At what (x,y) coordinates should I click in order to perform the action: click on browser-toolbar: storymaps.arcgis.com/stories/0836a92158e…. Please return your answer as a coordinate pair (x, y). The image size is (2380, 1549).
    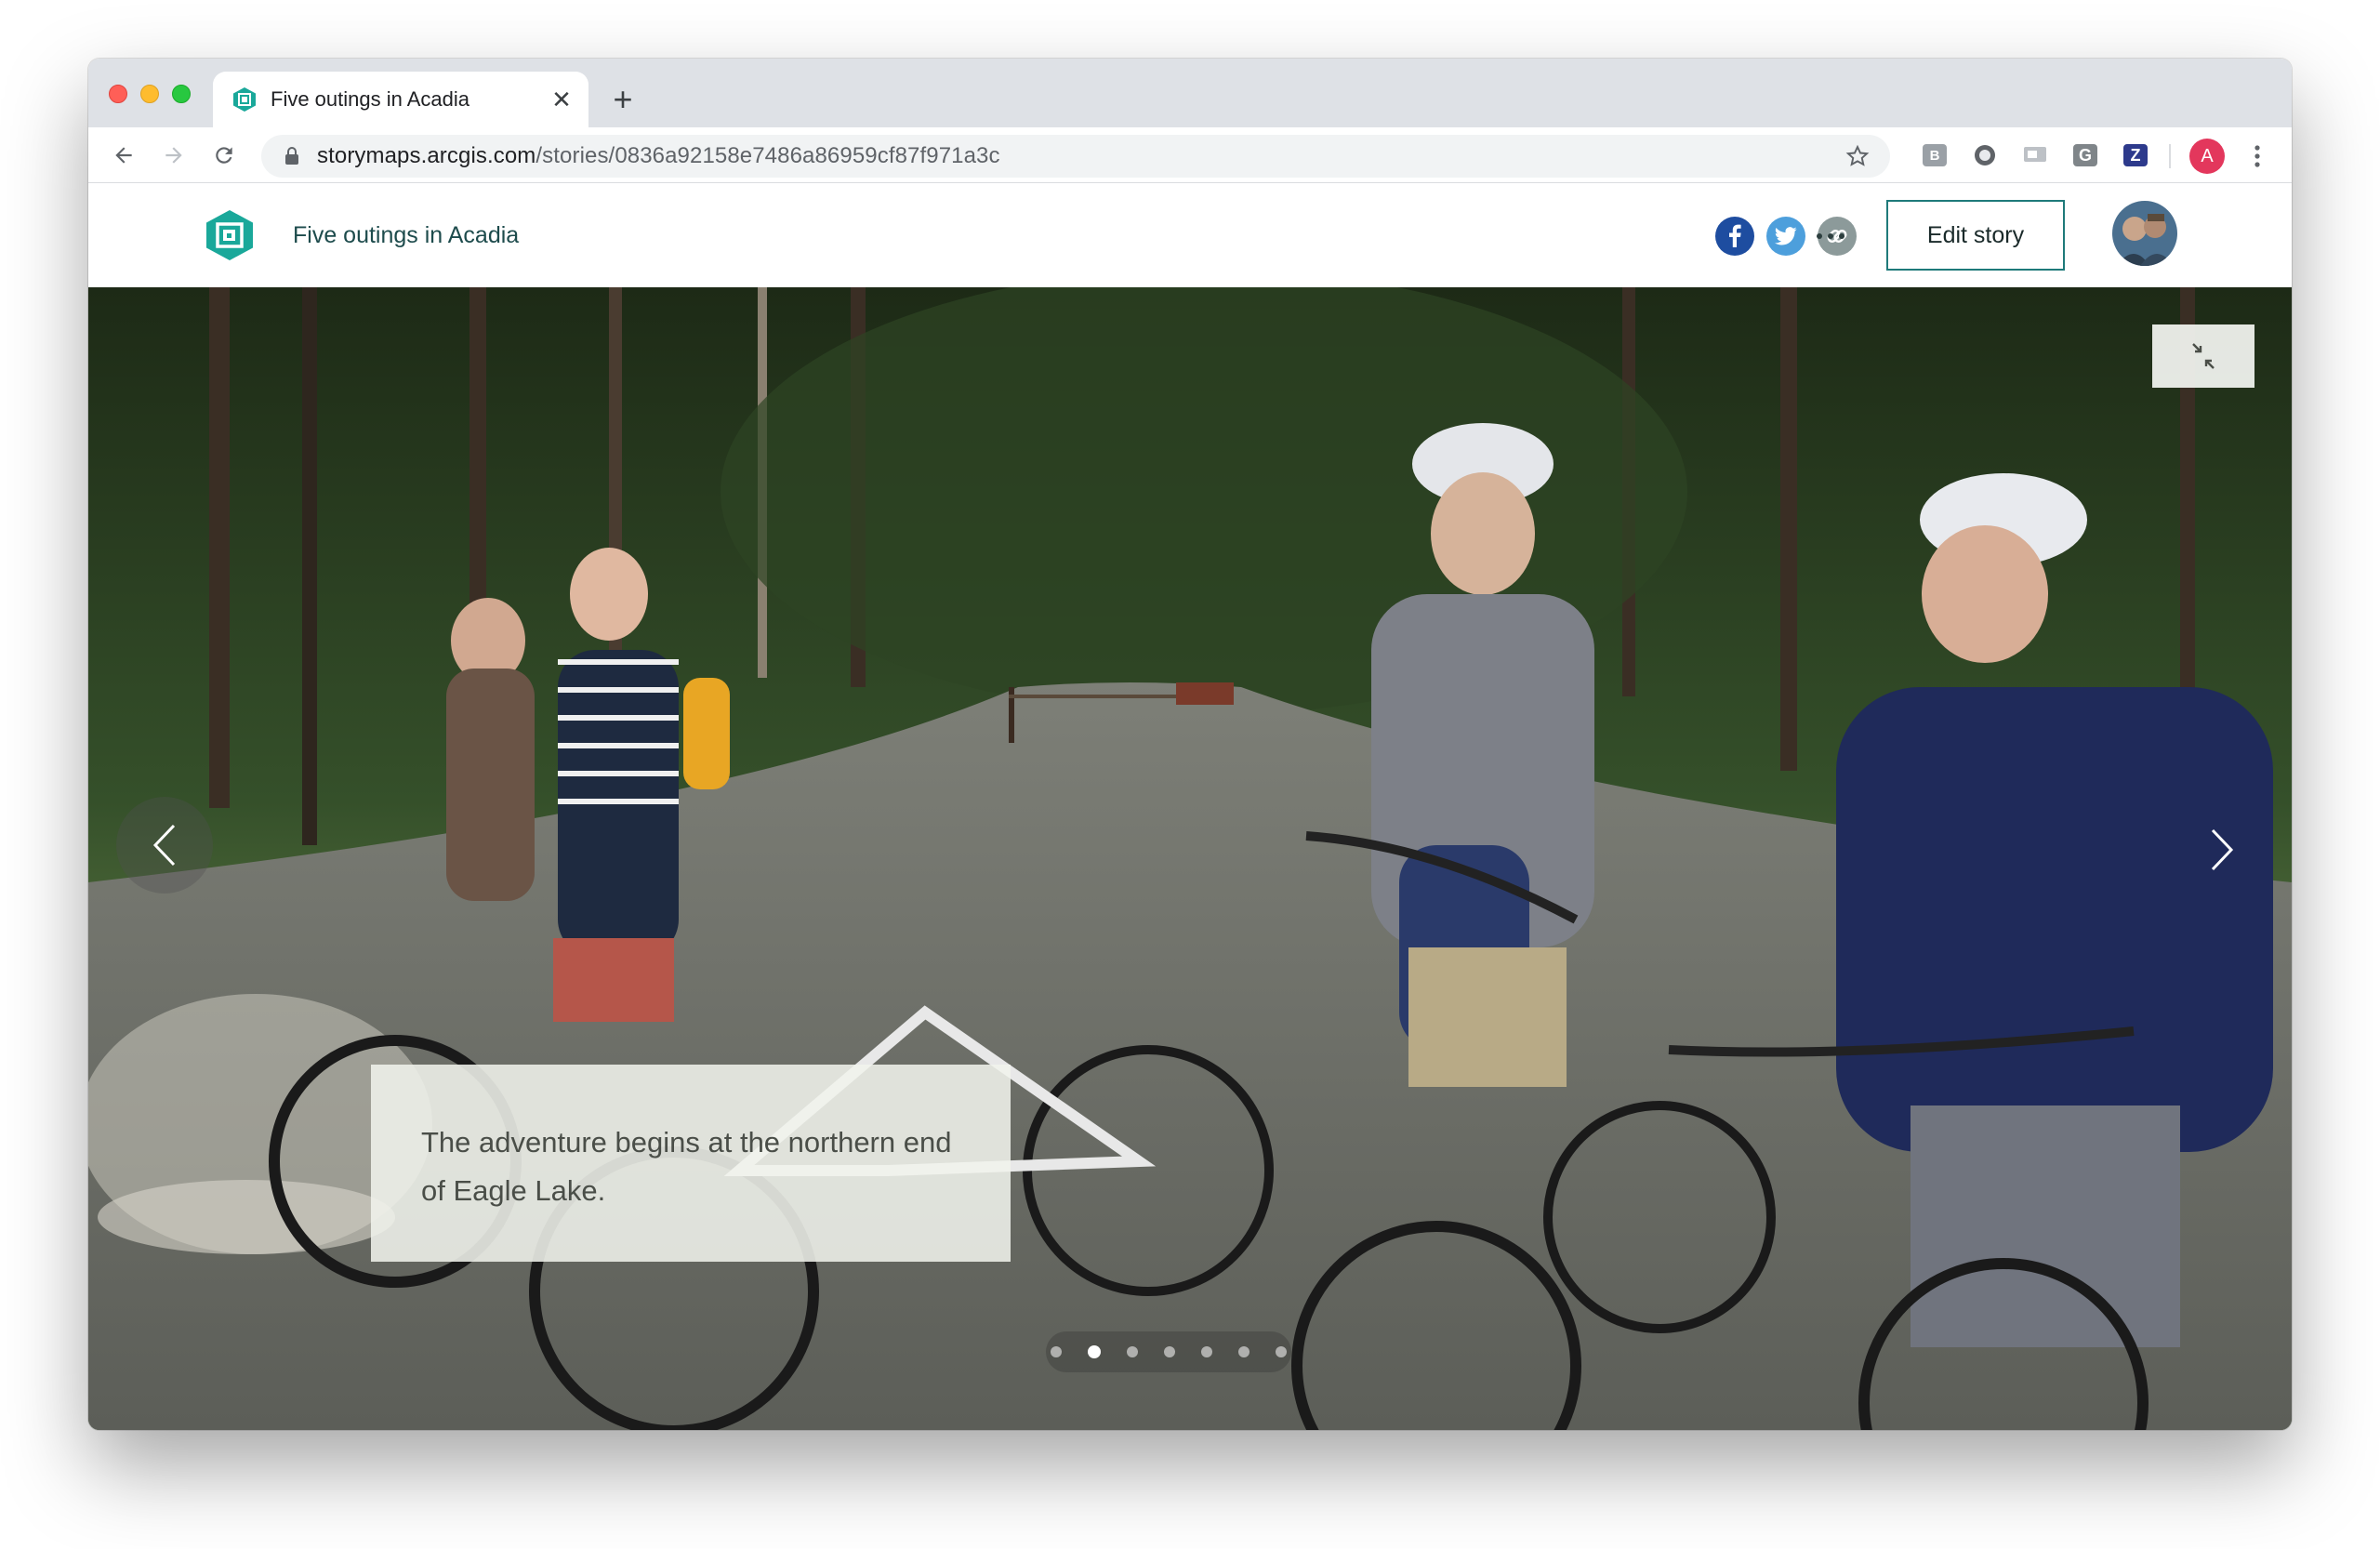
    Looking at the image, I should click on (1190, 155).